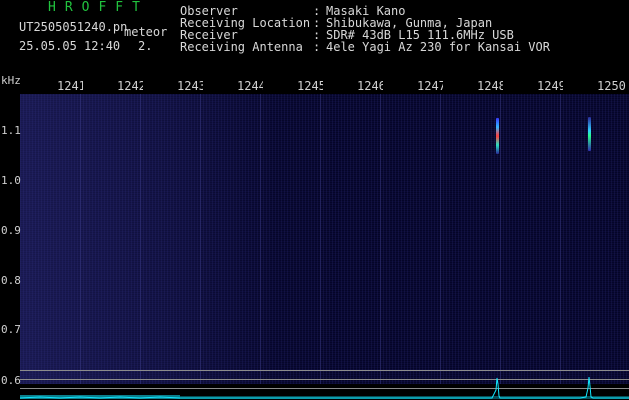  I want to click on time-tick-label: 1248, so click(490, 86).